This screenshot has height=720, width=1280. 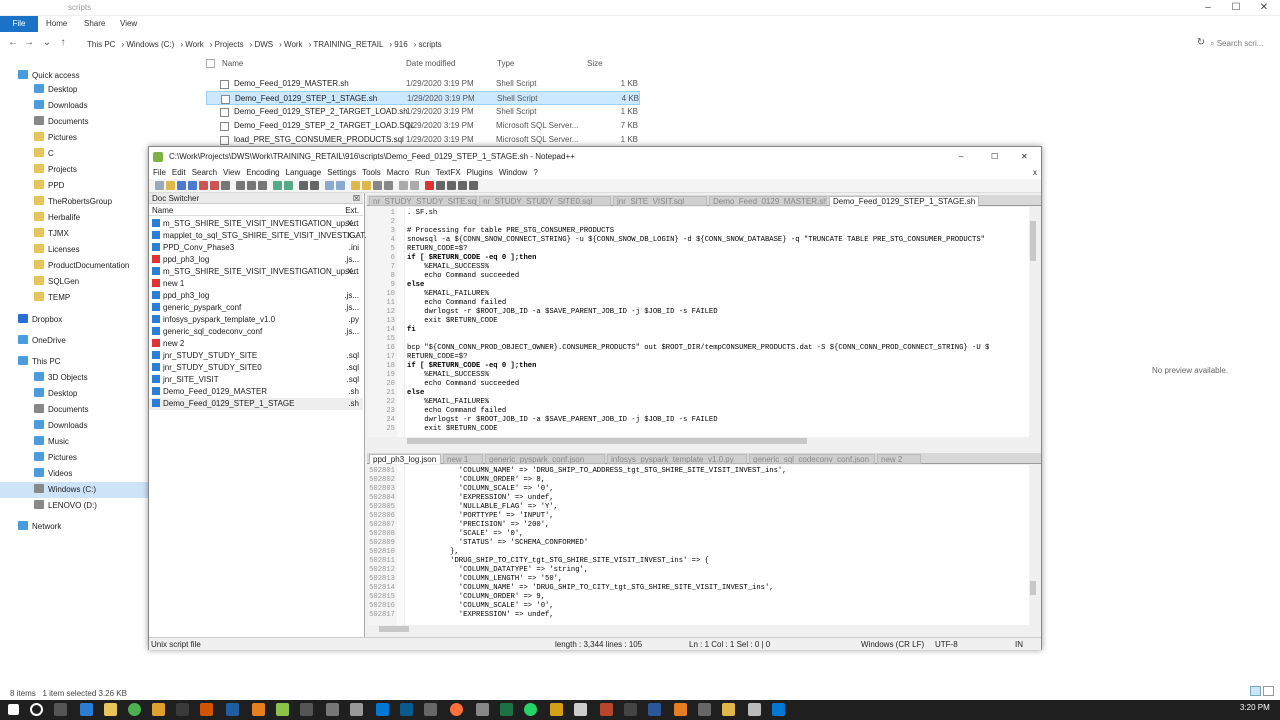 I want to click on paste-icon, so click(x=262, y=185).